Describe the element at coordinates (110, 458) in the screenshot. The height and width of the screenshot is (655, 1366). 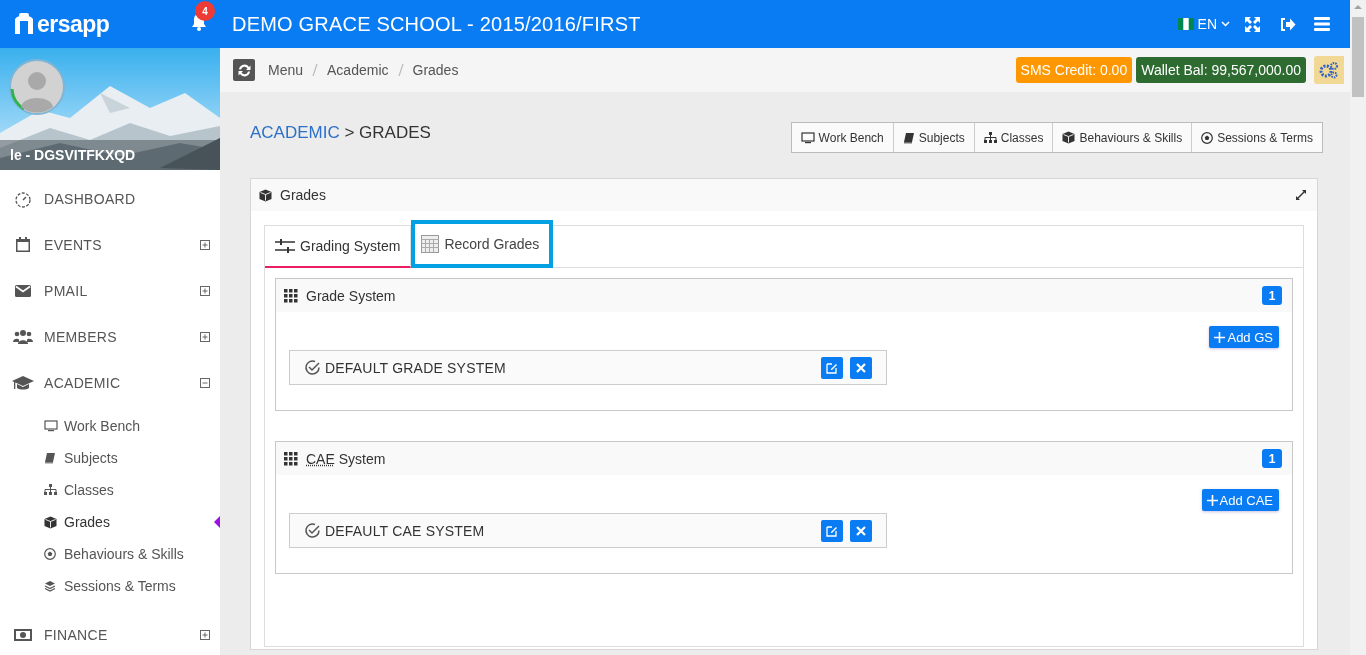
I see `sidebar-subitem: Subjects` at that location.